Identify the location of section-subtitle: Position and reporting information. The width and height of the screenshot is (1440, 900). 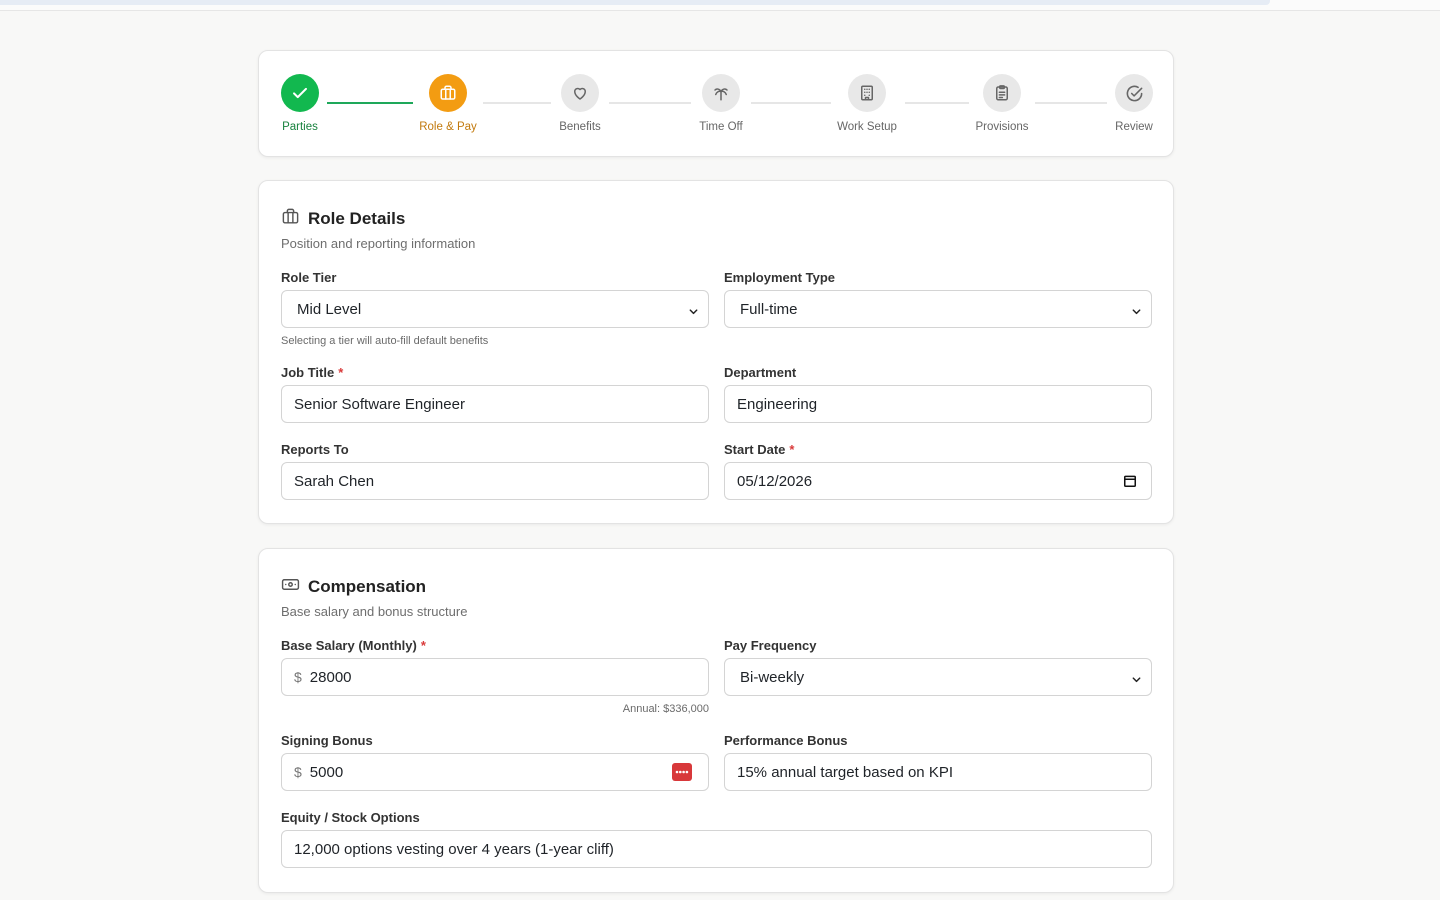
(378, 243).